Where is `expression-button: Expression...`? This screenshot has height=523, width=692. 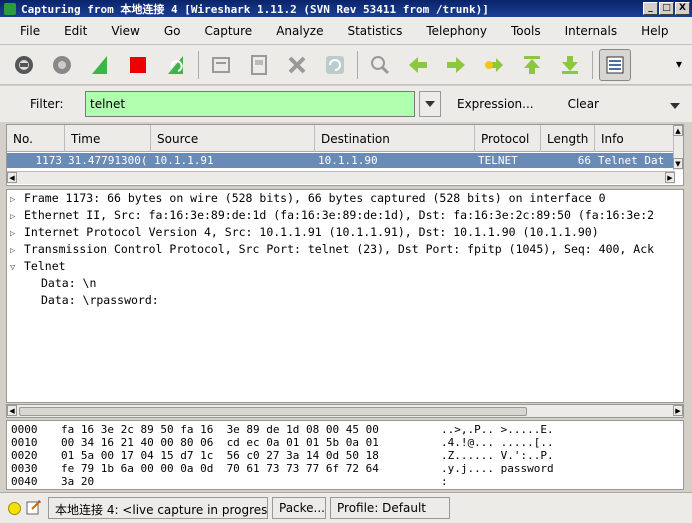
expression-button: Expression... is located at coordinates (495, 104).